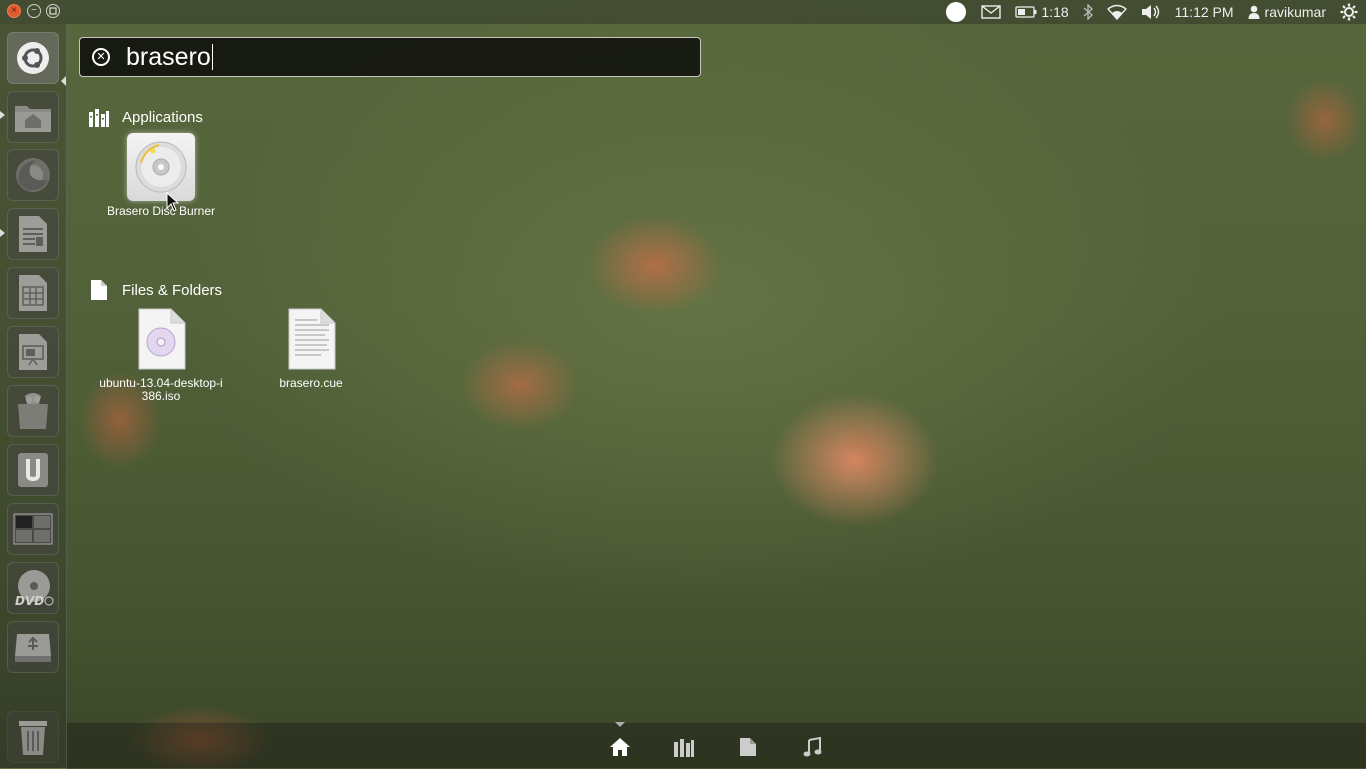  I want to click on launcher-item-dvd-drive: DVD, so click(33, 588).